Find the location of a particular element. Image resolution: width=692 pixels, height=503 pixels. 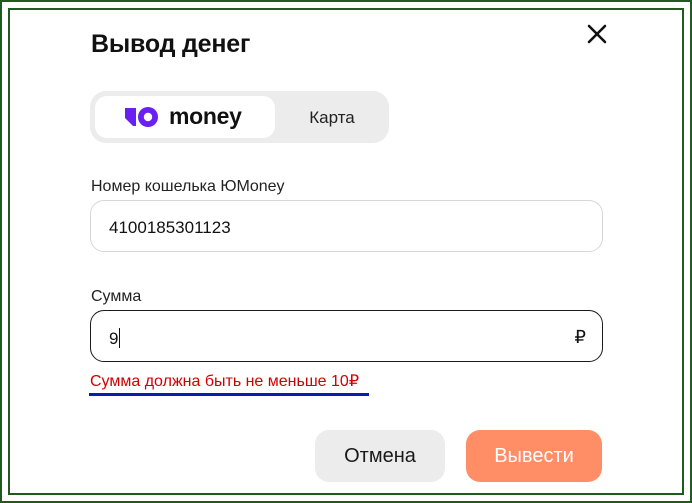

amount-error-message: Сумма должна быть не меньше 10₽ is located at coordinates (224, 381).